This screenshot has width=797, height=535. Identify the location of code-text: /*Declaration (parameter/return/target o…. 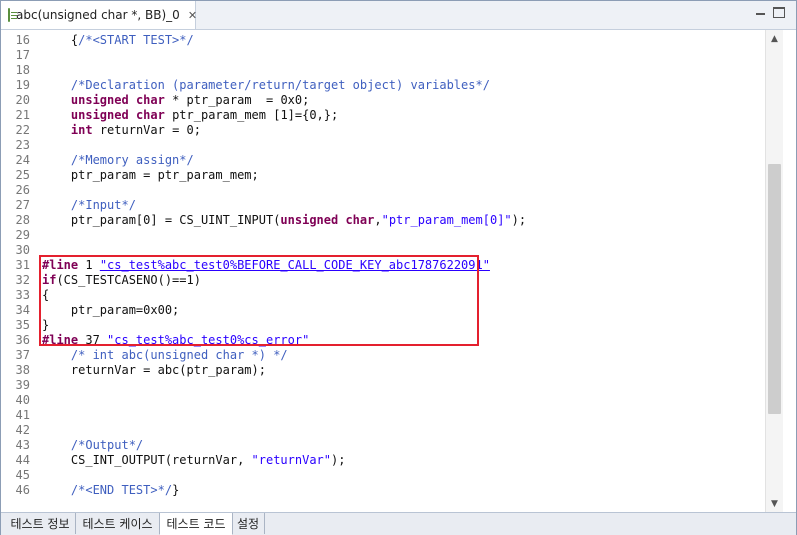
(266, 85).